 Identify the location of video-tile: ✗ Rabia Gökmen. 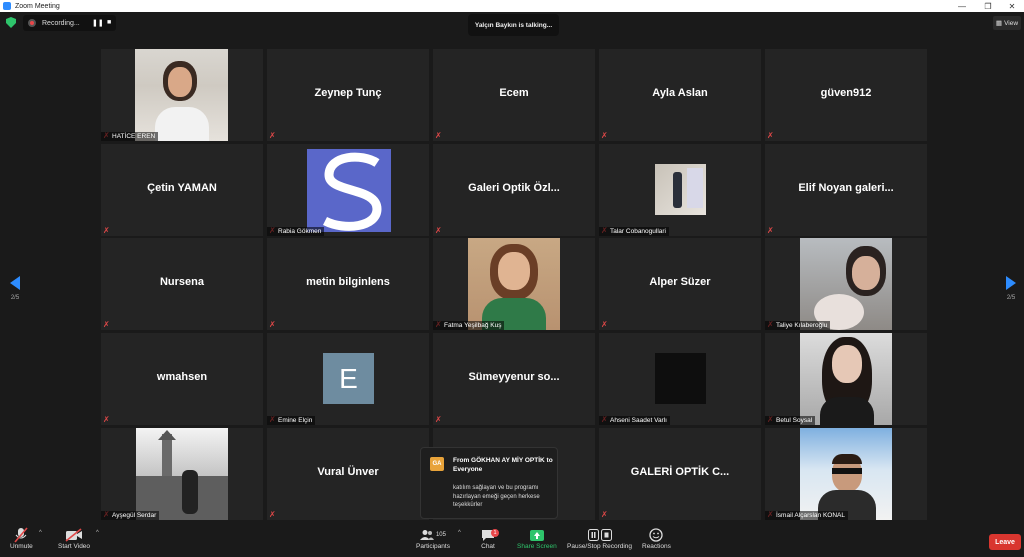
(348, 190).